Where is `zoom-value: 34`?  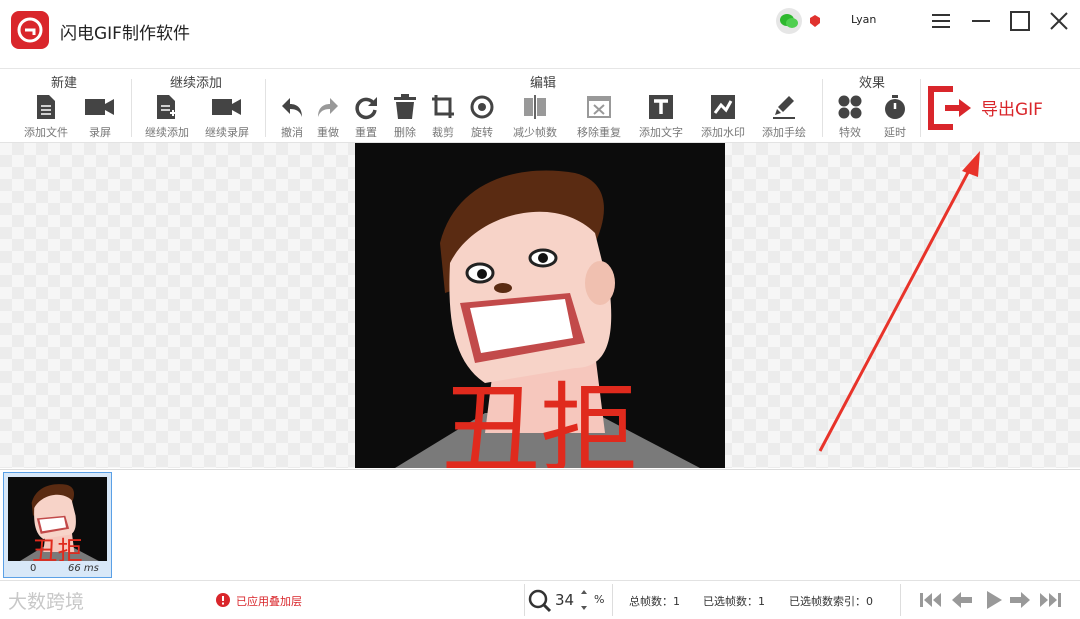
zoom-value: 34 is located at coordinates (564, 600).